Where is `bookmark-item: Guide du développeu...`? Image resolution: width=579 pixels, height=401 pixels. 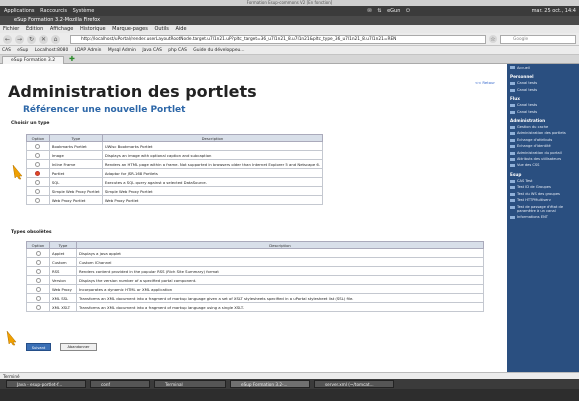 bookmark-item: Guide du développeu... is located at coordinates (218, 50).